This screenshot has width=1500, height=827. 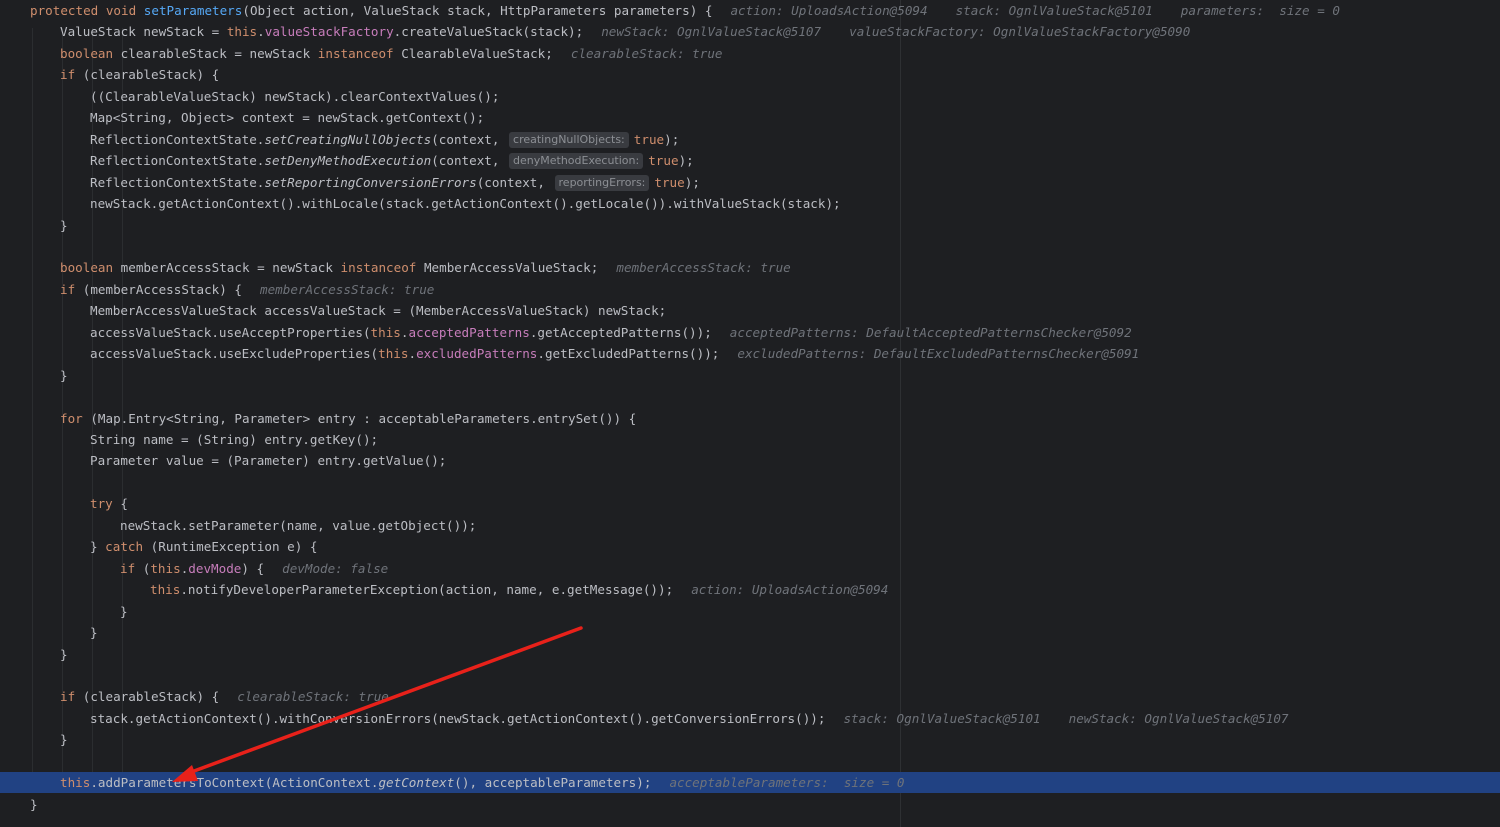 I want to click on code-token: MemberAccessValueStack;, so click(x=507, y=268).